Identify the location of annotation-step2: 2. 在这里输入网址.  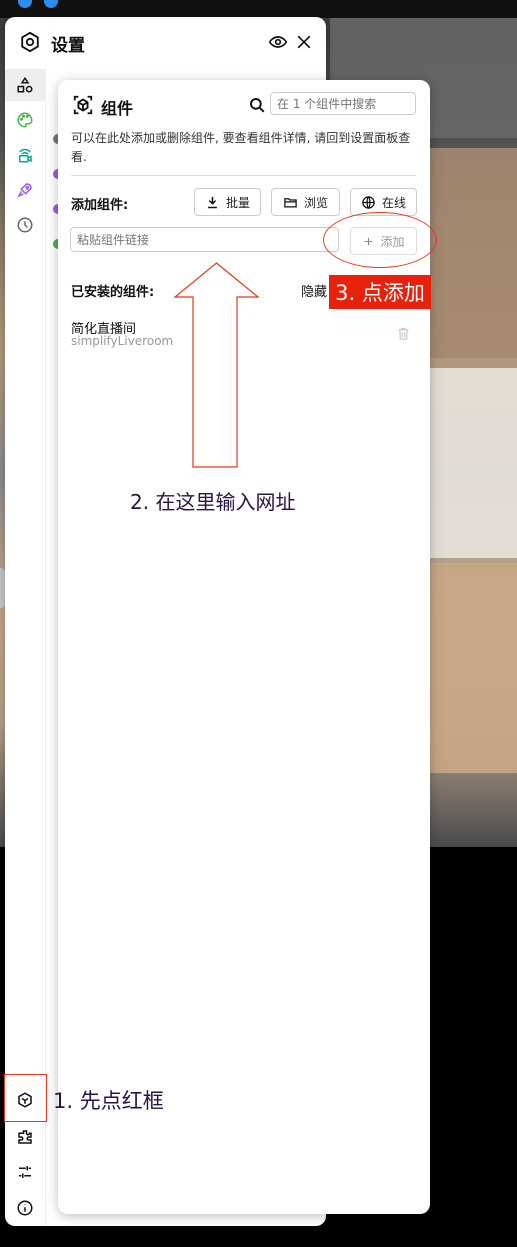
(213, 502).